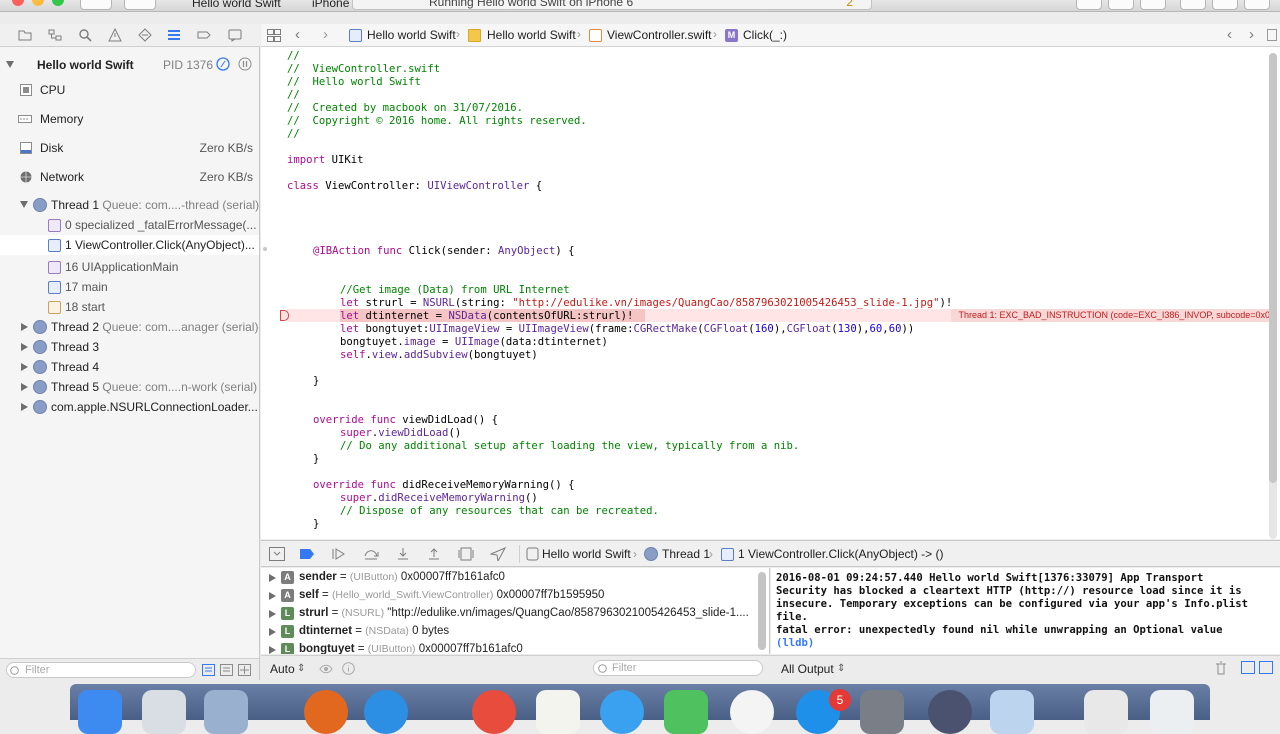 The image size is (1280, 734). Describe the element at coordinates (882, 712) in the screenshot. I see `system-preferences-app-icon` at that location.